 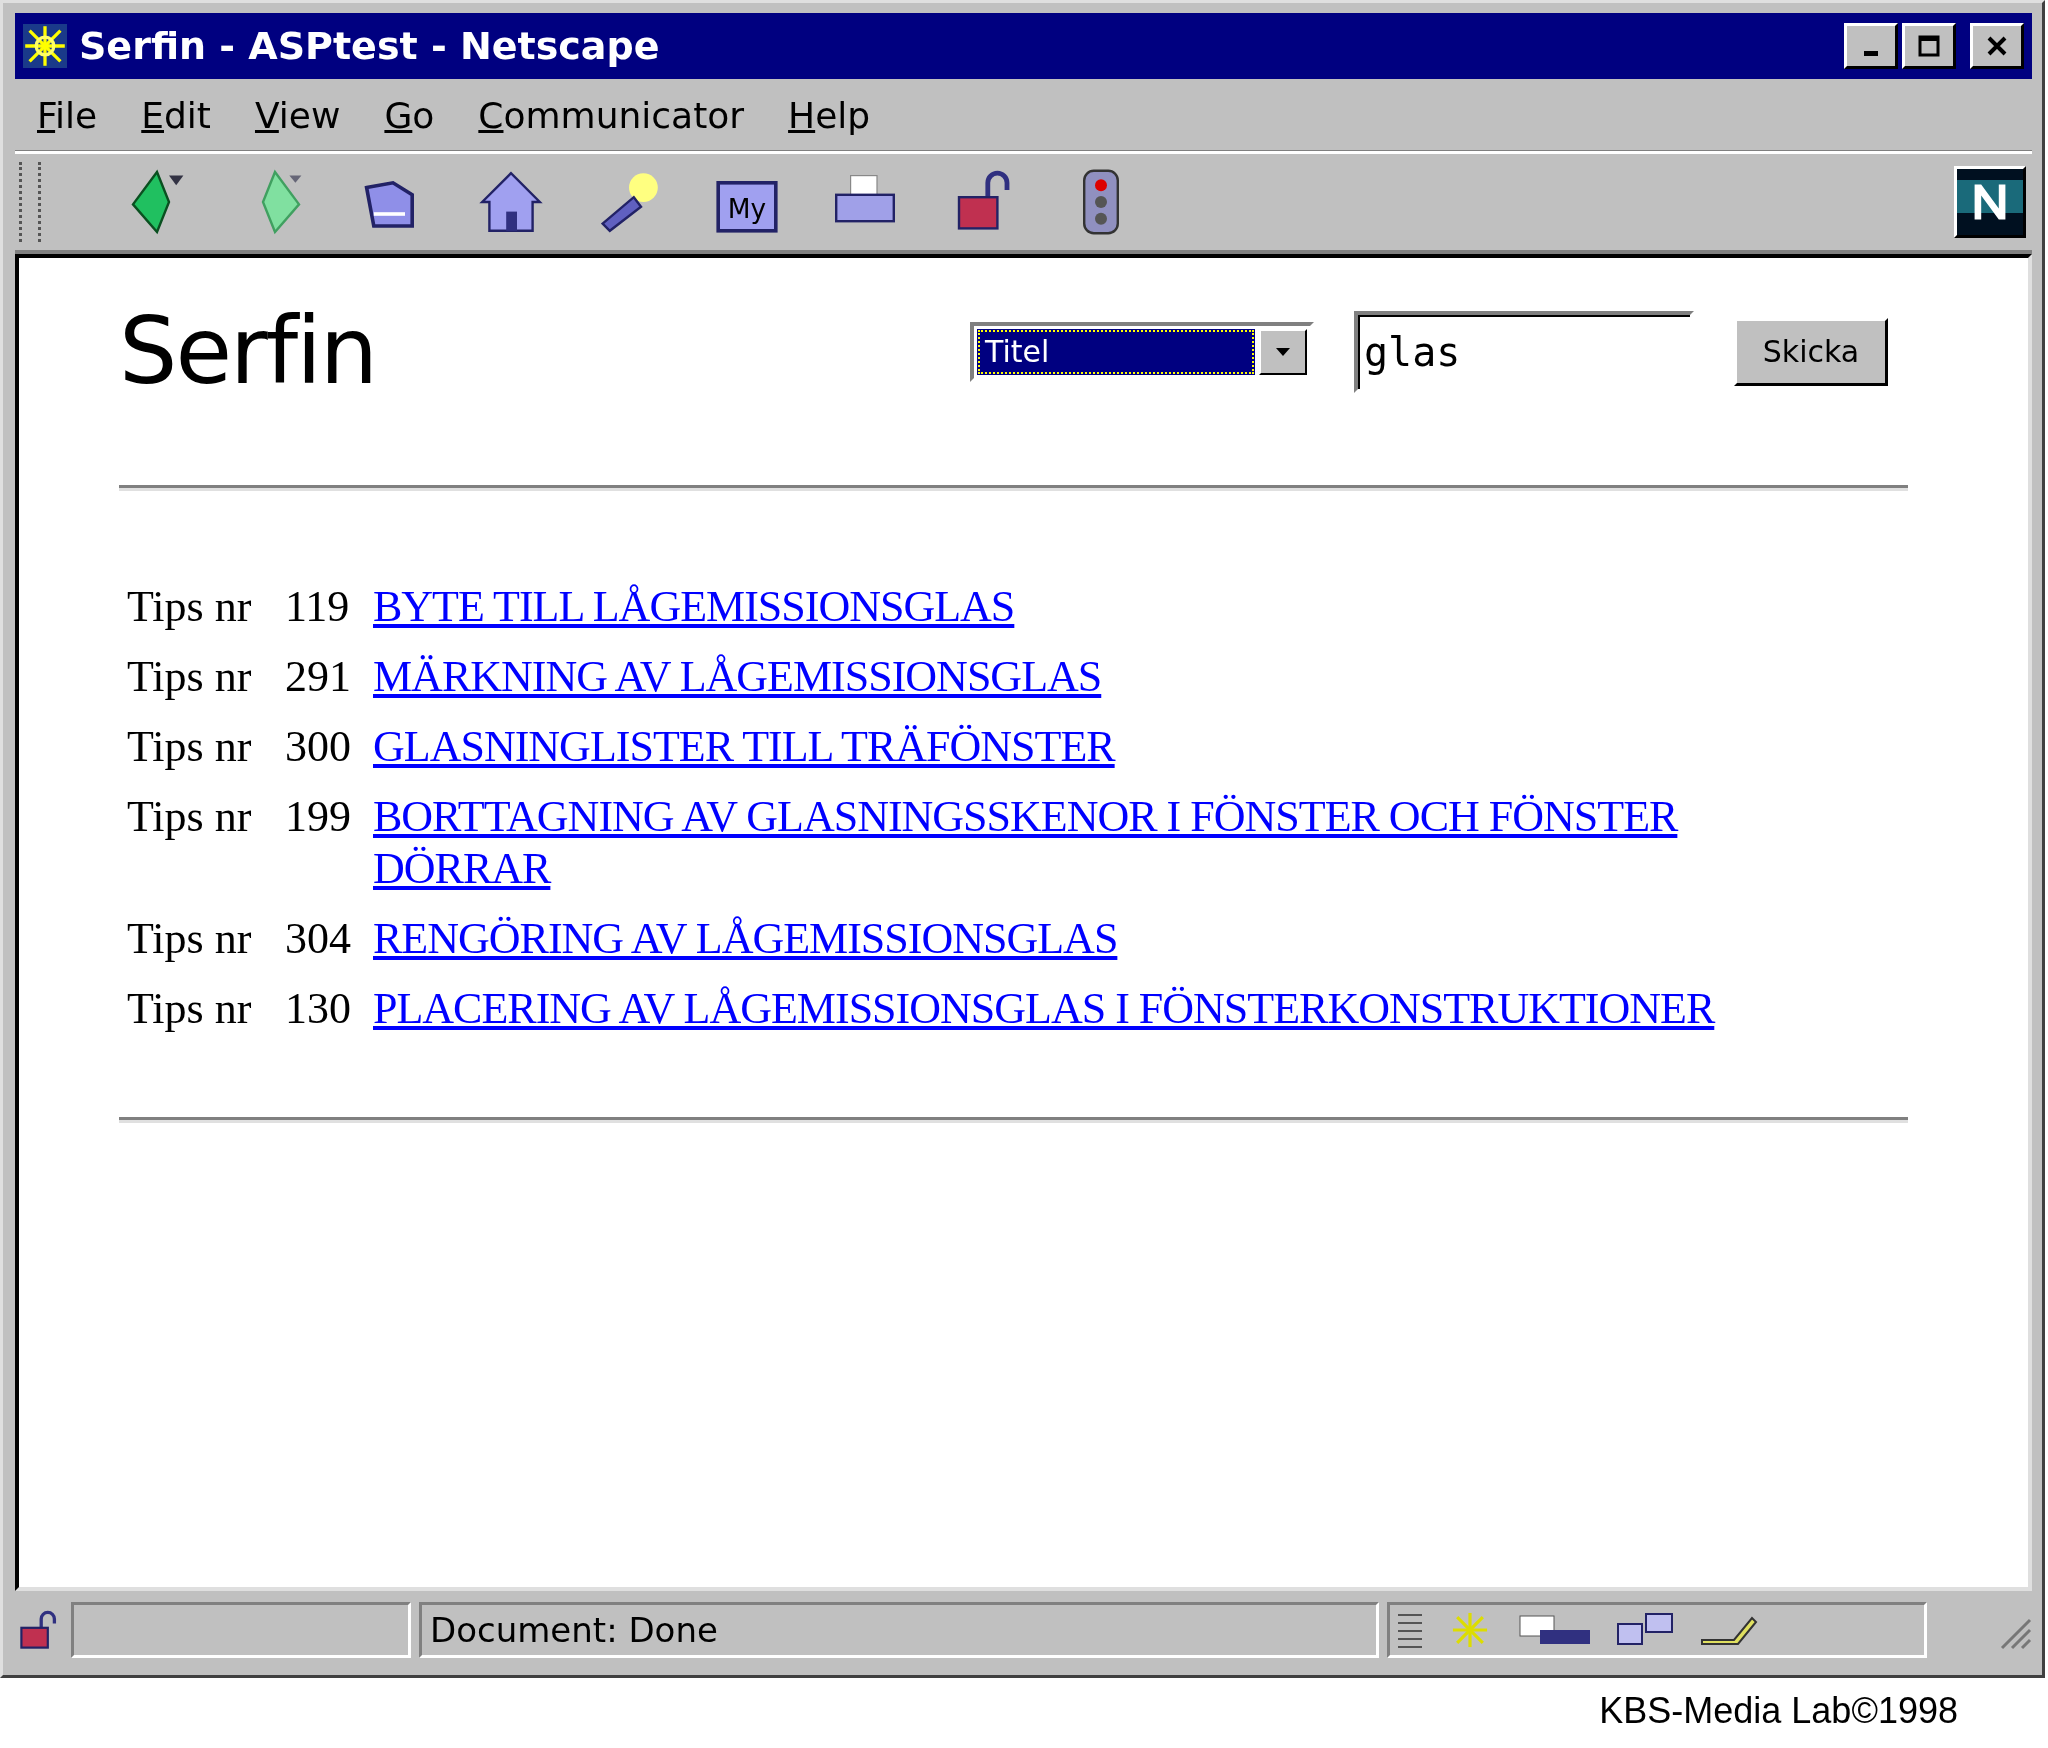 What do you see at coordinates (370, 46) in the screenshot?
I see `window-title: Serfin - ASPtest - Netscape` at bounding box center [370, 46].